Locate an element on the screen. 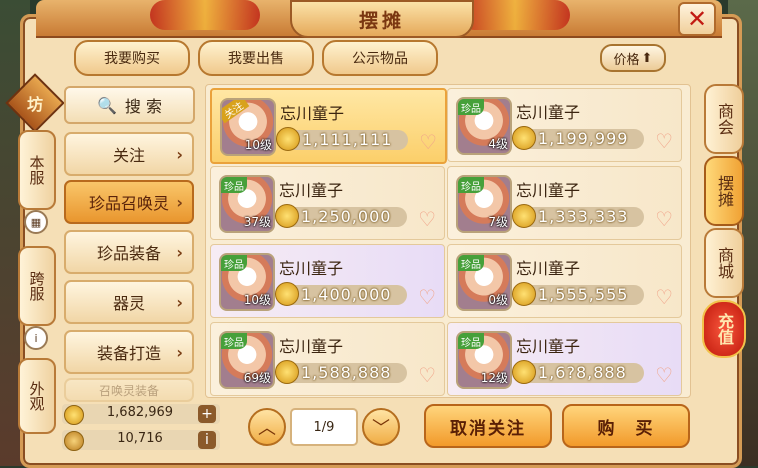 This screenshot has height=468, width=758. category-label: 珍品召唤灵 is located at coordinates (128, 203).